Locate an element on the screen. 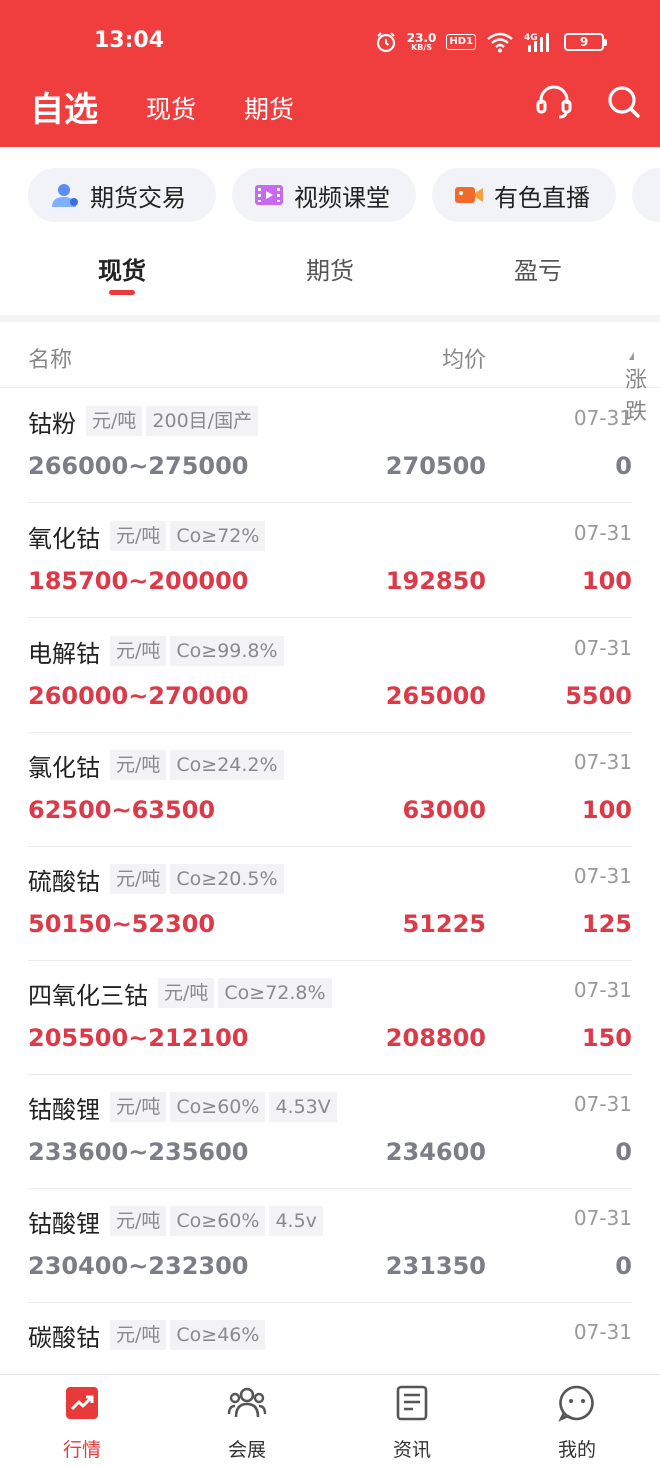 The image size is (660, 1467). bottom-tab-bar: 行情 会展 资讯 我的 is located at coordinates (330, 1420).